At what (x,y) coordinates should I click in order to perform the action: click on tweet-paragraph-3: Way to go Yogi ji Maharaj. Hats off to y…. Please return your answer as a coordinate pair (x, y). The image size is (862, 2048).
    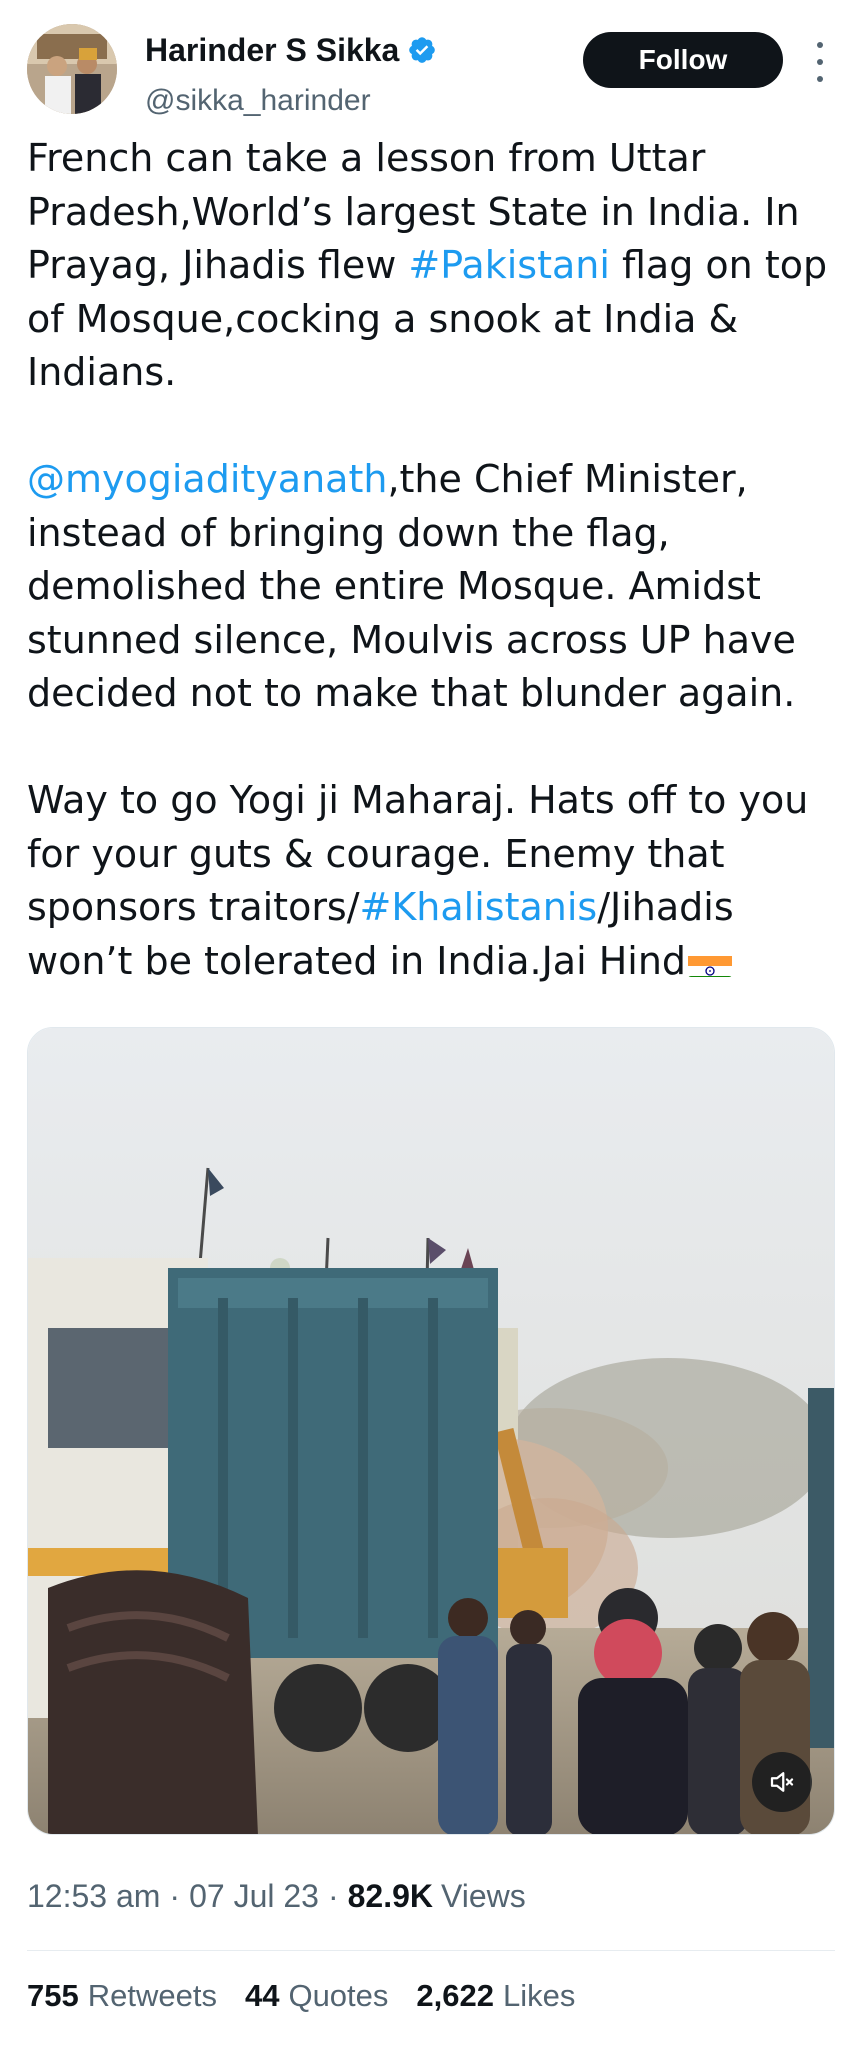
    Looking at the image, I should click on (431, 881).